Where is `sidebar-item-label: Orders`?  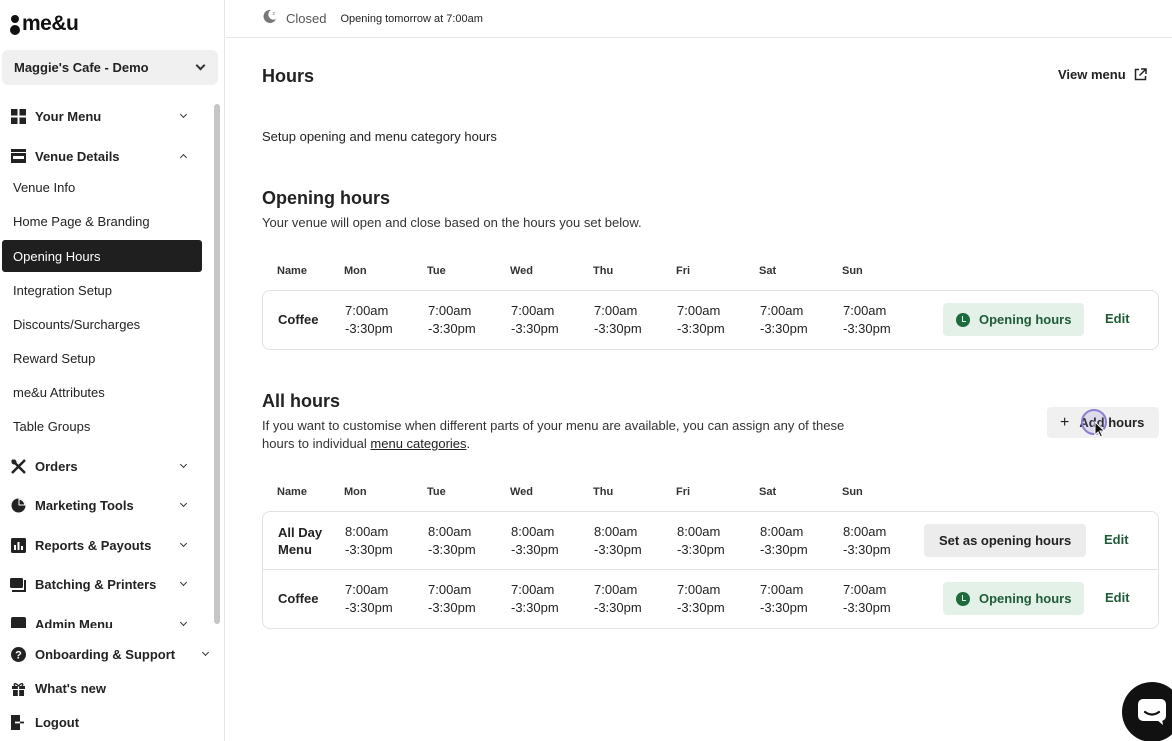 sidebar-item-label: Orders is located at coordinates (56, 466).